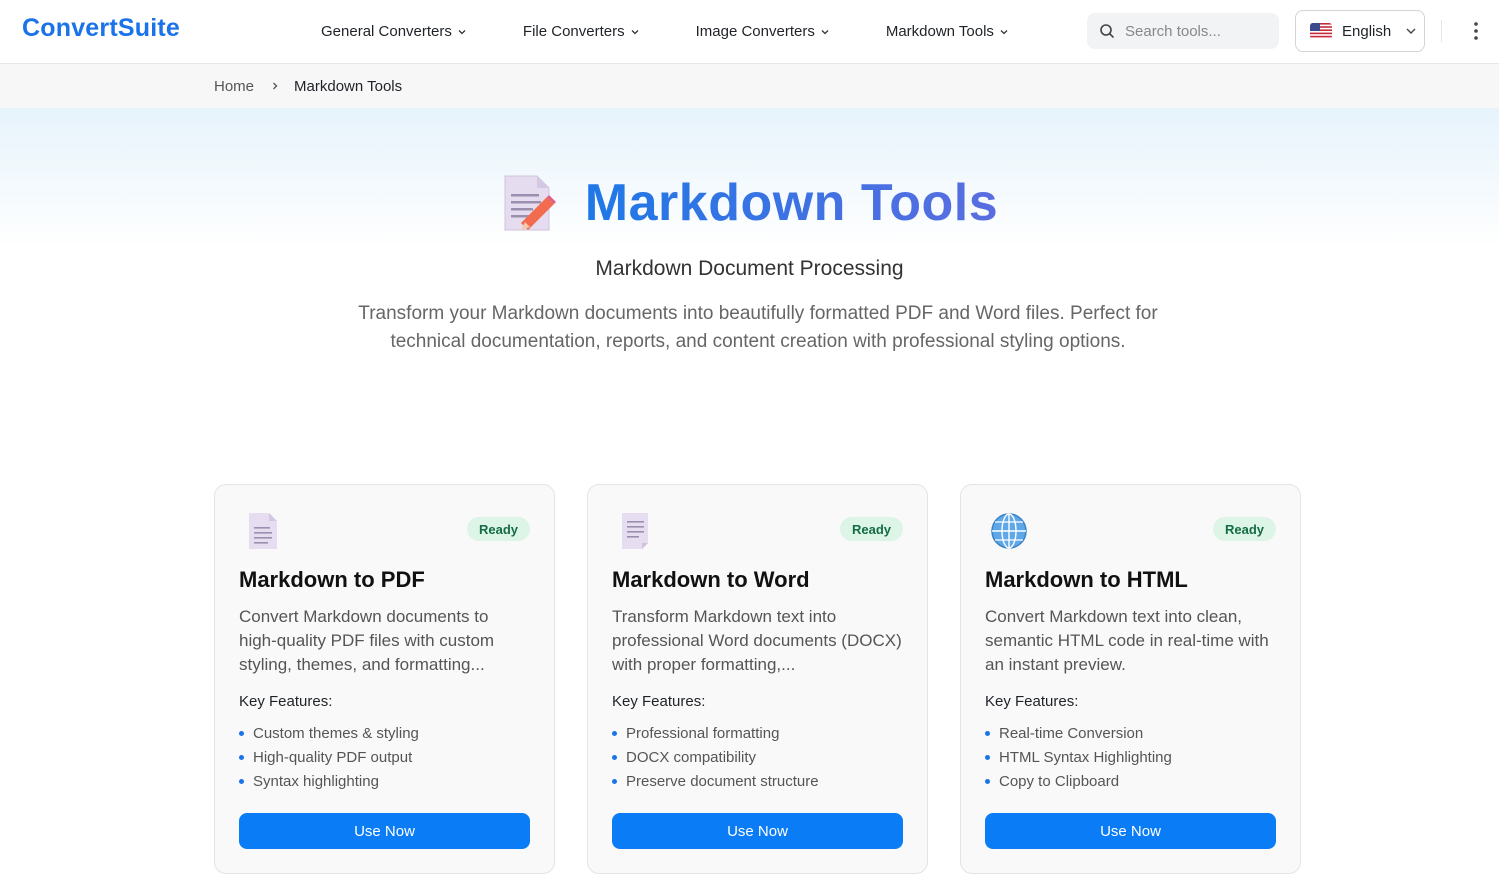 This screenshot has height=886, width=1499. I want to click on search-box, so click(1183, 31).